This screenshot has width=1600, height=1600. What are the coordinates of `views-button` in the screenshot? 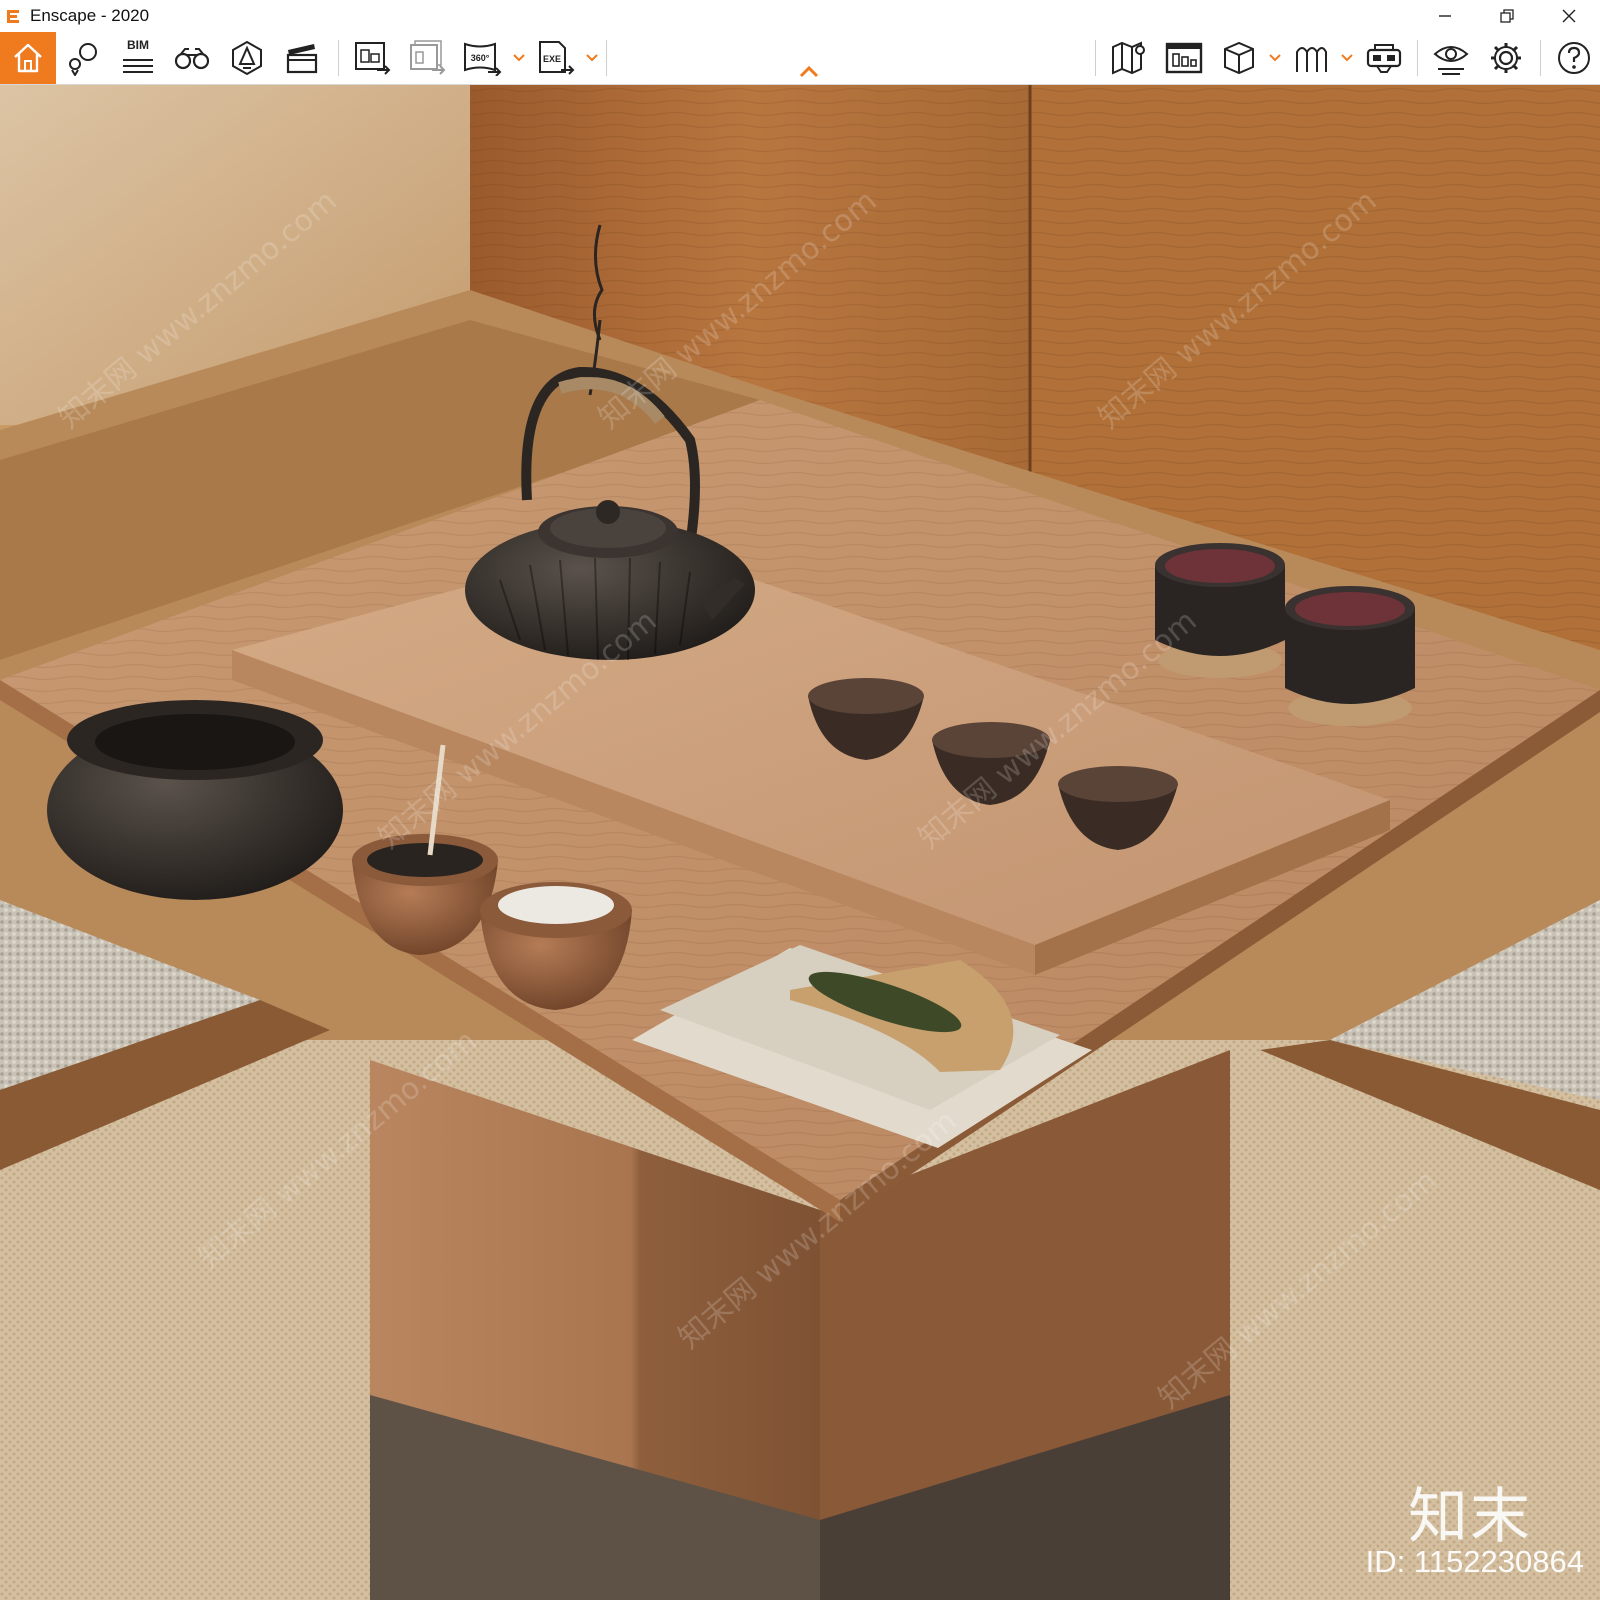 It's located at (83, 58).